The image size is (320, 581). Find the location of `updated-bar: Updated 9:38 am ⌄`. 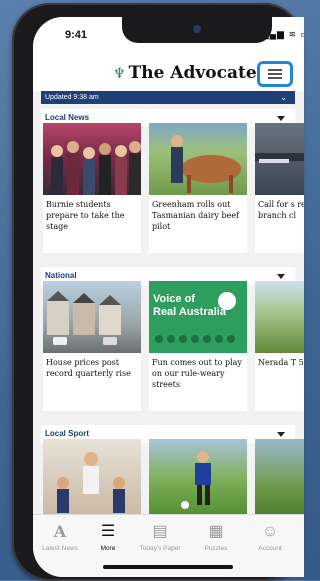

updated-bar: Updated 9:38 am ⌄ is located at coordinates (168, 97).